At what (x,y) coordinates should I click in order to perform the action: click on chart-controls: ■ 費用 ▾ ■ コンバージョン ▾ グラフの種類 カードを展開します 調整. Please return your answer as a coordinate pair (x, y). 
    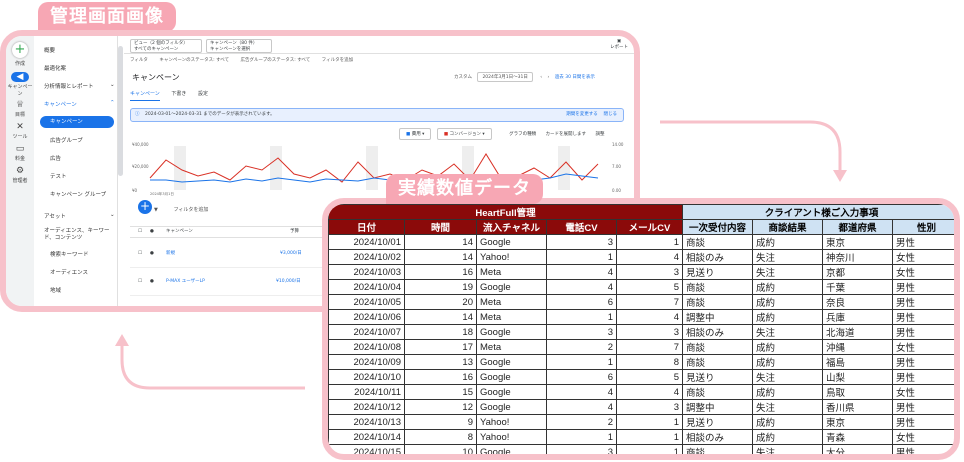
    Looking at the image, I should click on (501, 134).